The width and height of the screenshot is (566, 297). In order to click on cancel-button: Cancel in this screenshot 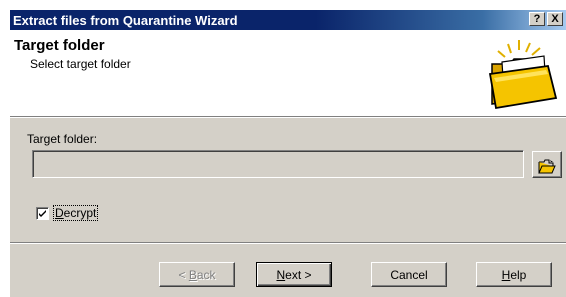, I will do `click(409, 274)`.